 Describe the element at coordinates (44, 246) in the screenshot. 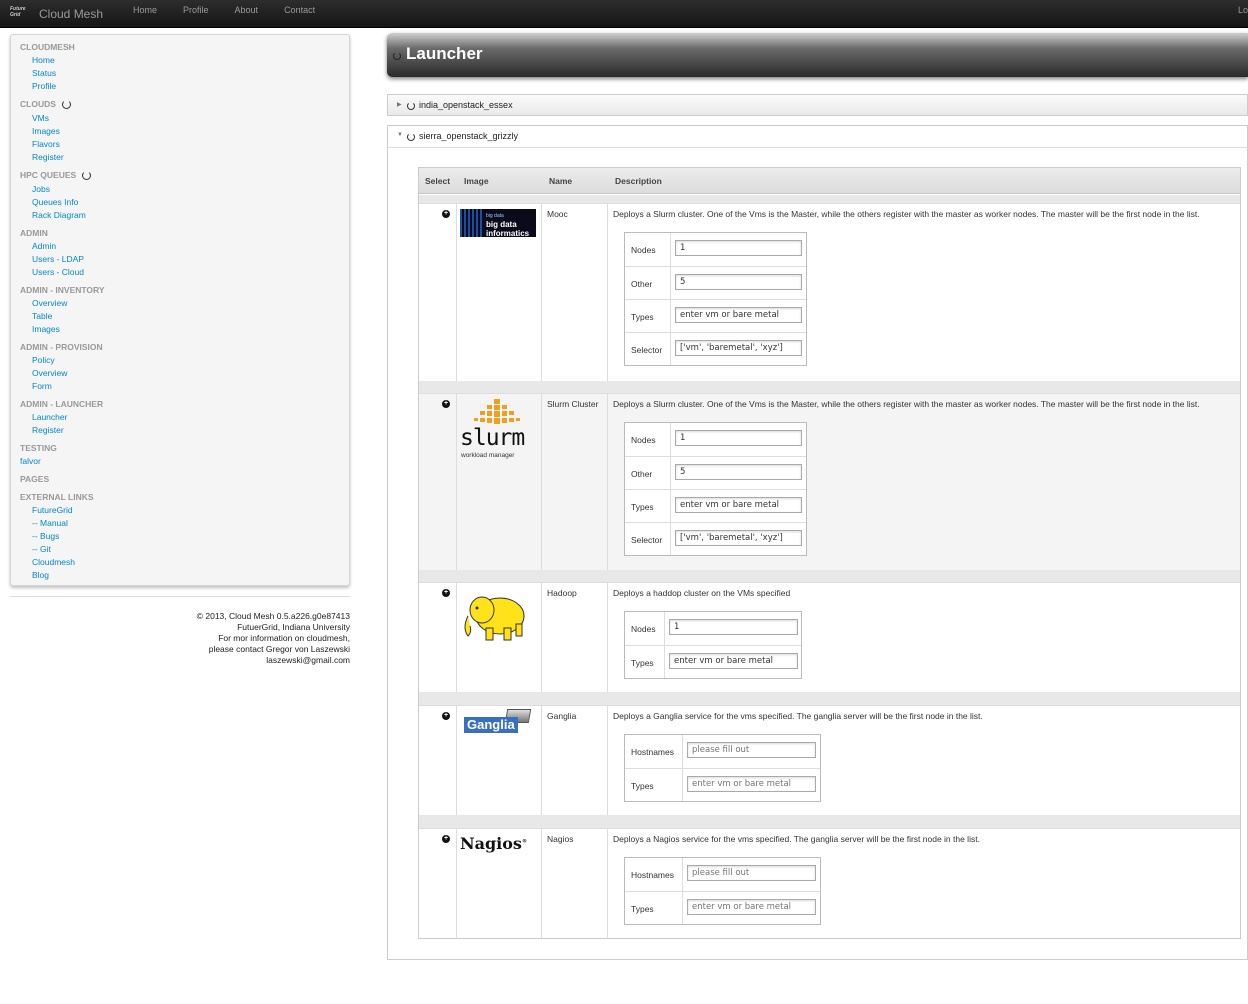

I see `sidebar-item-admin: Admin` at that location.